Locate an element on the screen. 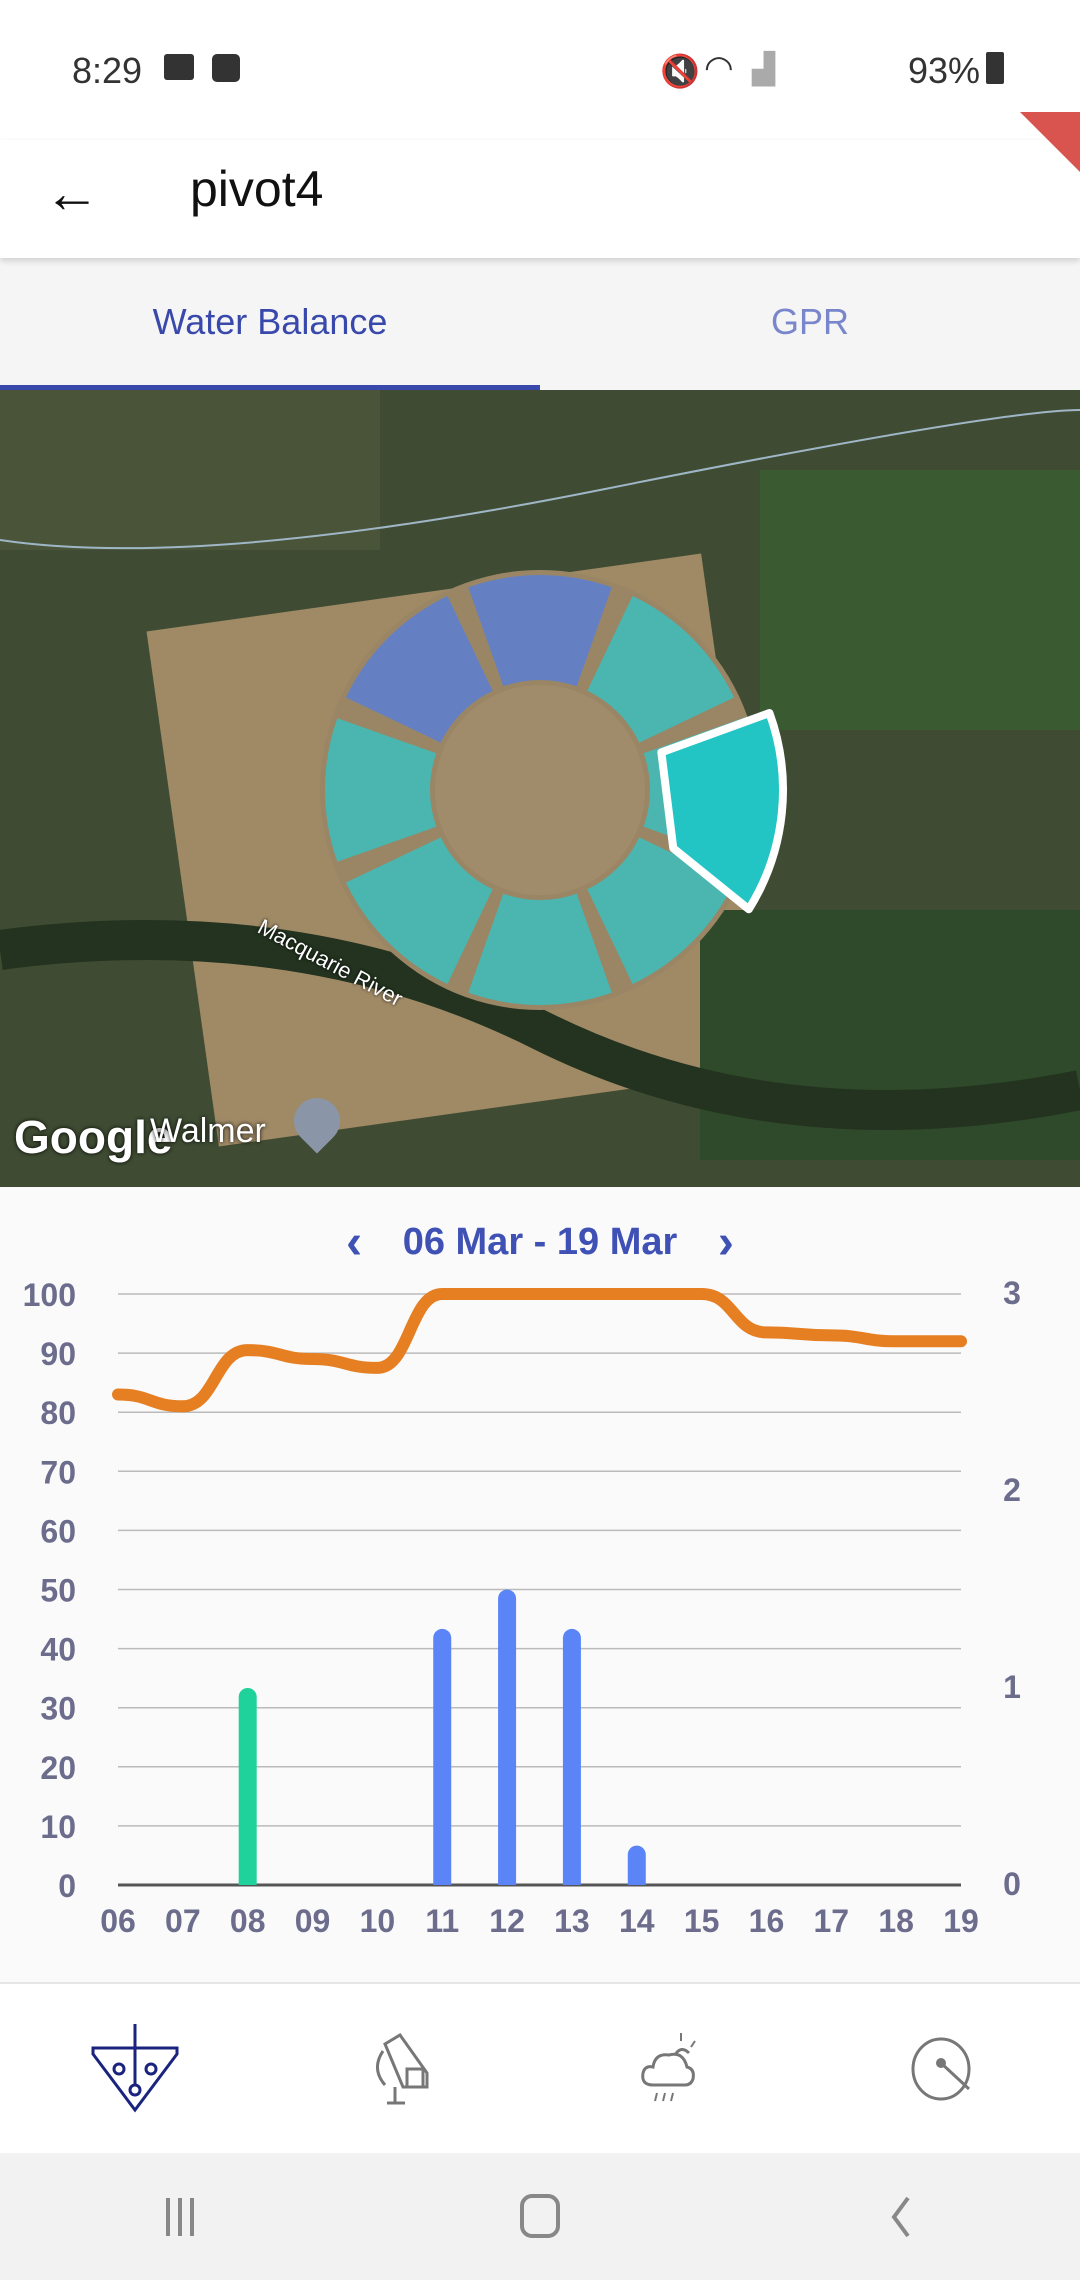 The image size is (1080, 2280). x-axis-tick: 16 is located at coordinates (767, 1921).